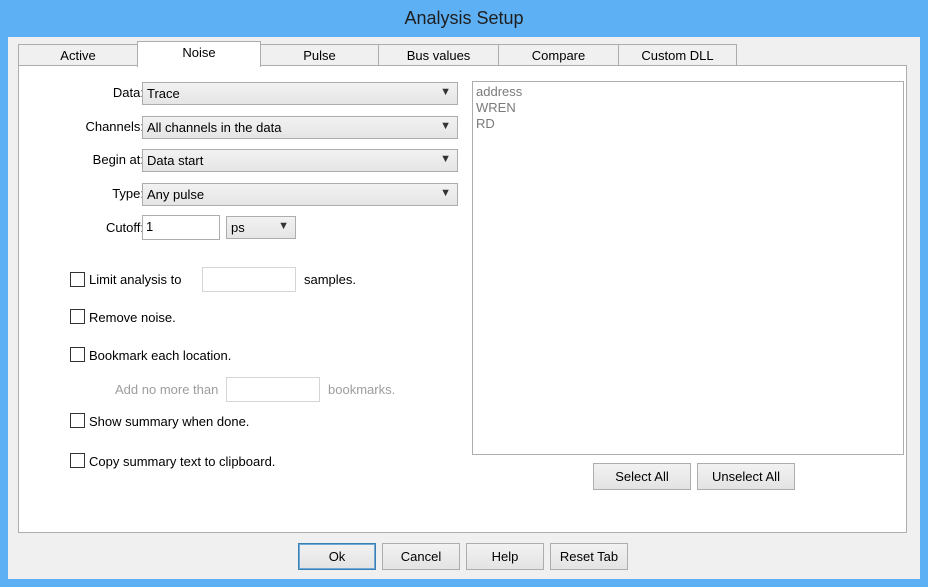 The height and width of the screenshot is (587, 928). What do you see at coordinates (249, 279) in the screenshot?
I see `limit-samples-input` at bounding box center [249, 279].